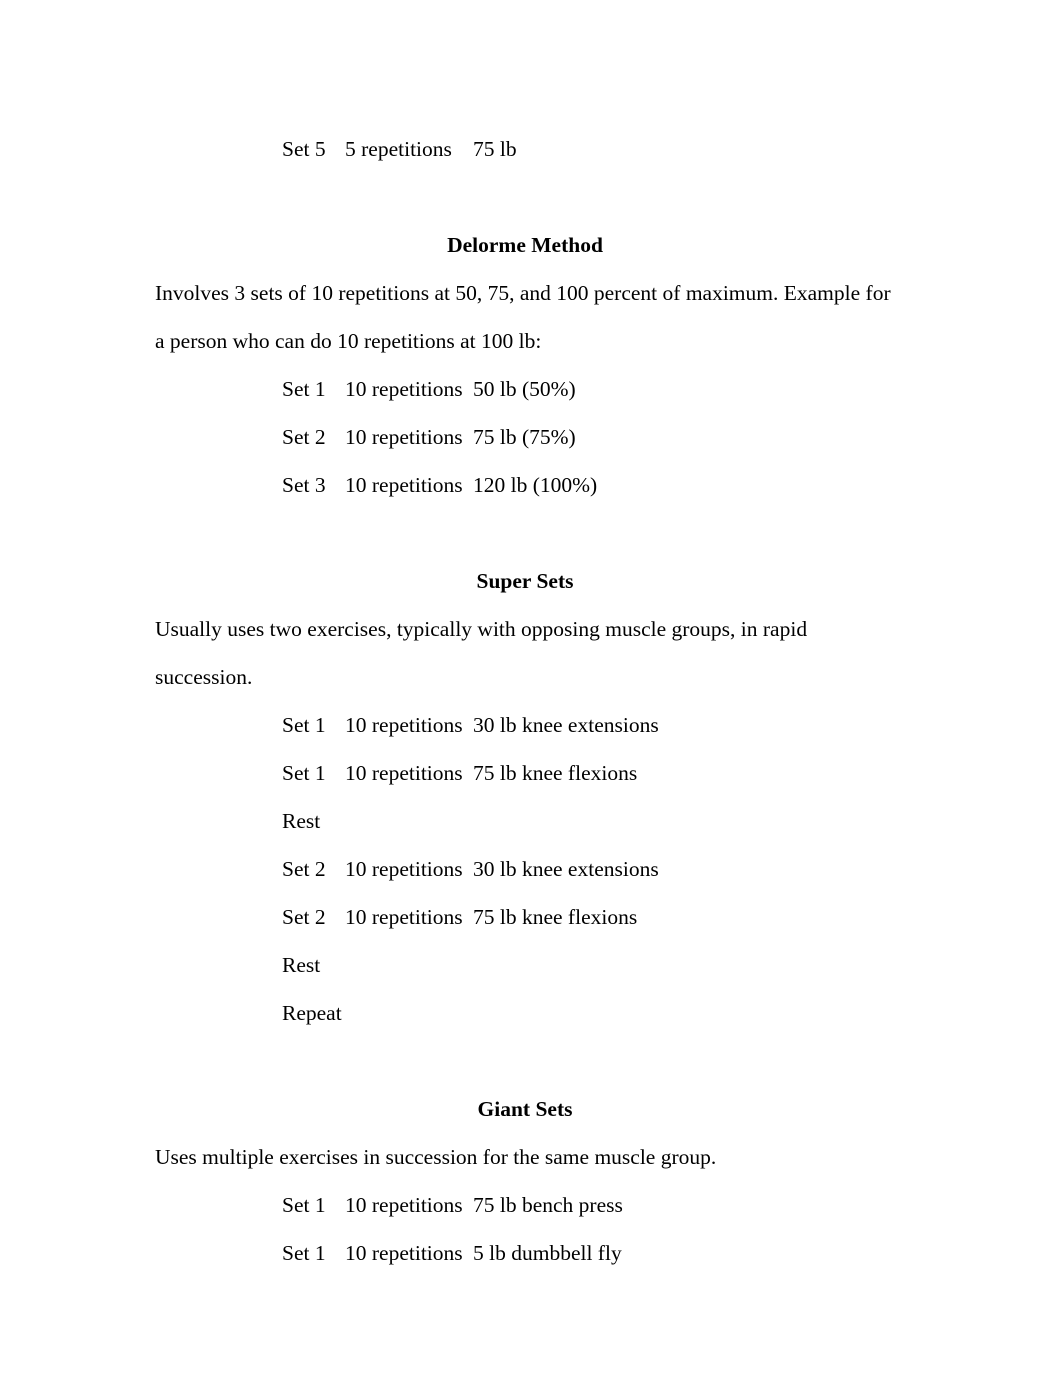  What do you see at coordinates (525, 245) in the screenshot?
I see `section-heading-delorme-method: Delorme Method` at bounding box center [525, 245].